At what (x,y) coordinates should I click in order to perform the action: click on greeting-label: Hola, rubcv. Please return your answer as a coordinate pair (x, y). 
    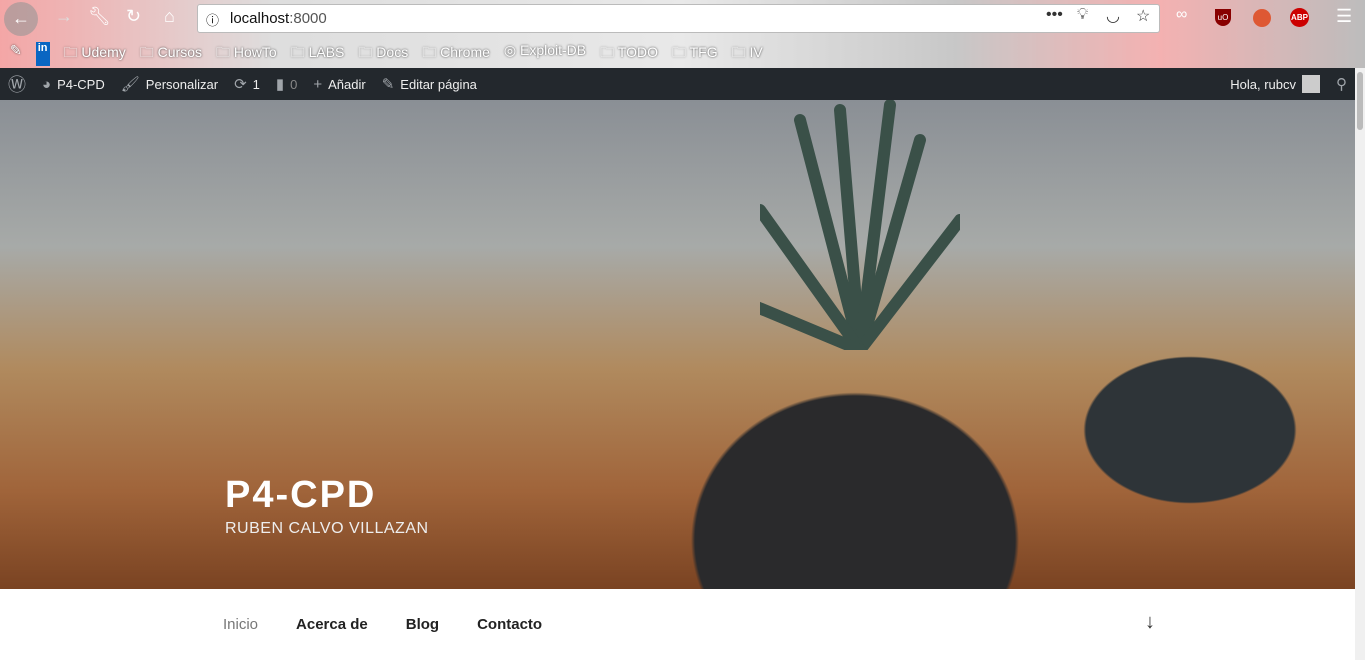
    Looking at the image, I should click on (1263, 84).